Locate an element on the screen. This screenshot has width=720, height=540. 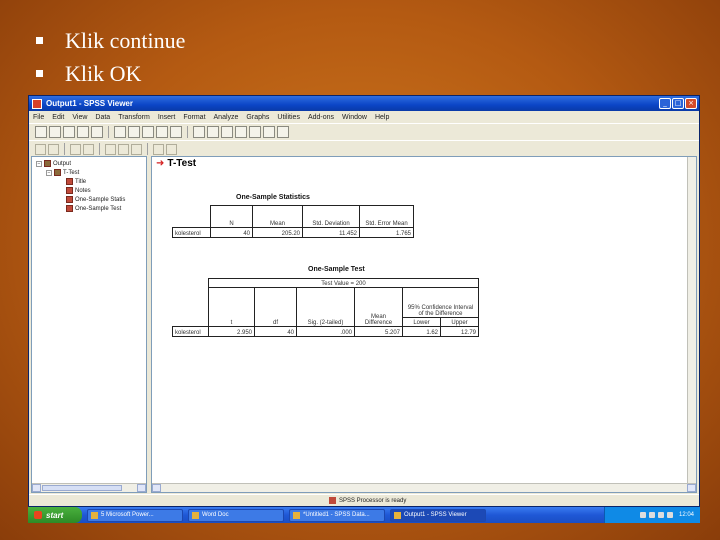
print-icon is located at coordinates (69, 132).